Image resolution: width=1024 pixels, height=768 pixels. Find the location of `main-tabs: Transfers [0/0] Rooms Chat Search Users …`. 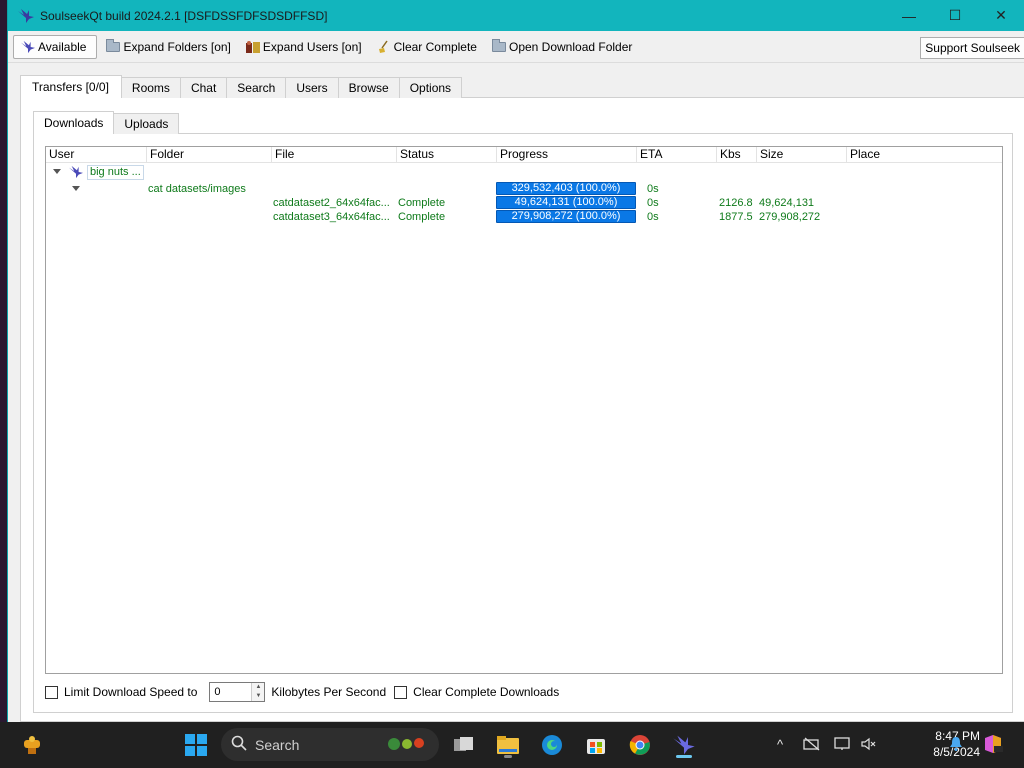

main-tabs: Transfers [0/0] Rooms Chat Search Users … is located at coordinates (522, 86).